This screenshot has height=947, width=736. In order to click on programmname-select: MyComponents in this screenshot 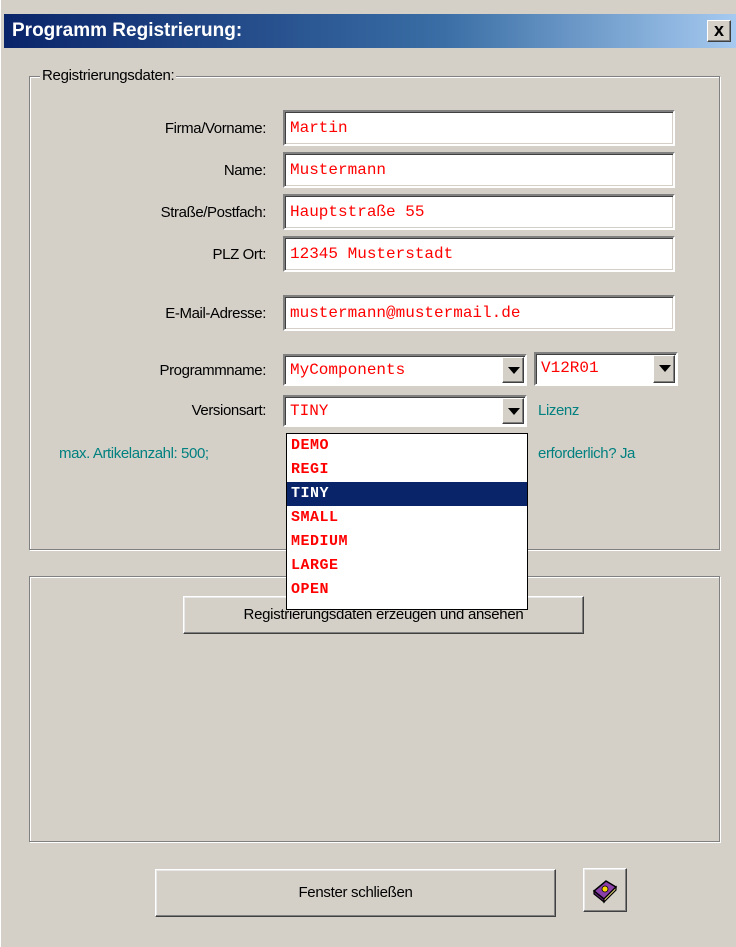, I will do `click(405, 370)`.